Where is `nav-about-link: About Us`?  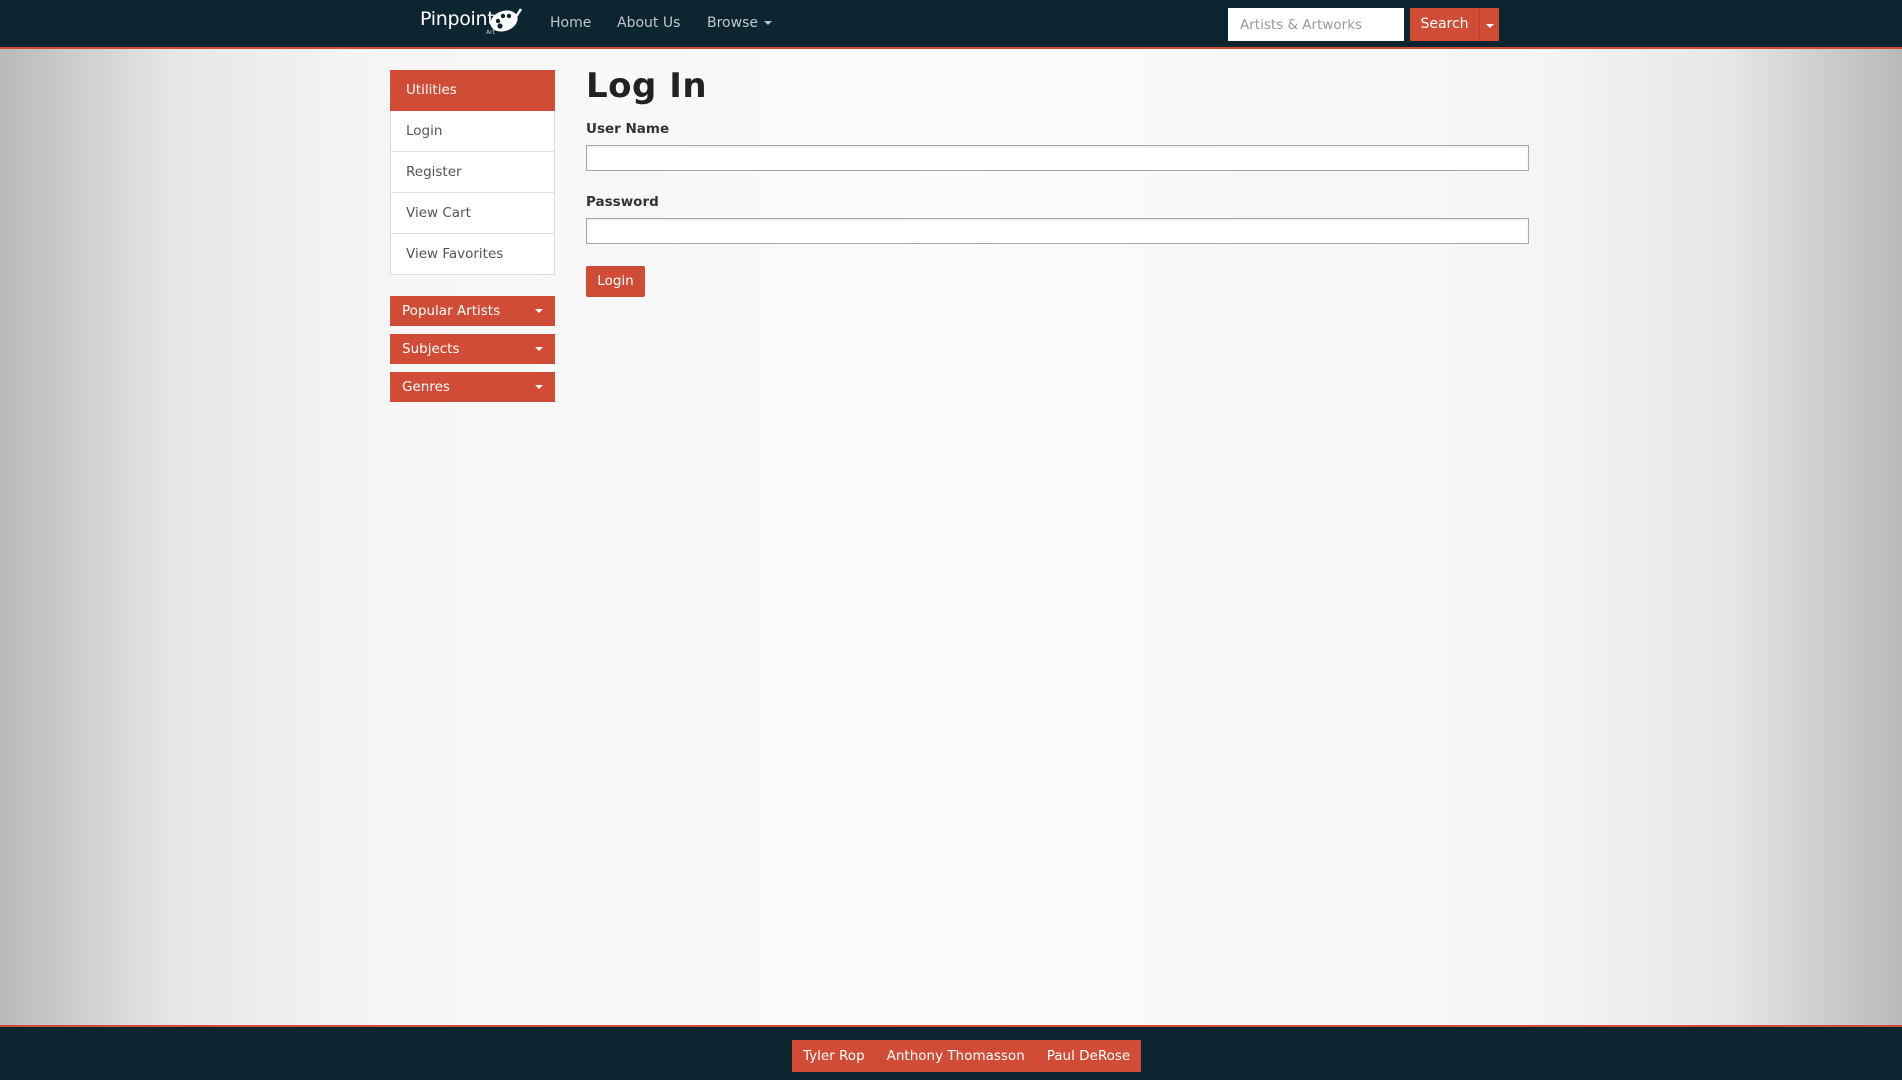
nav-about-link: About Us is located at coordinates (648, 23).